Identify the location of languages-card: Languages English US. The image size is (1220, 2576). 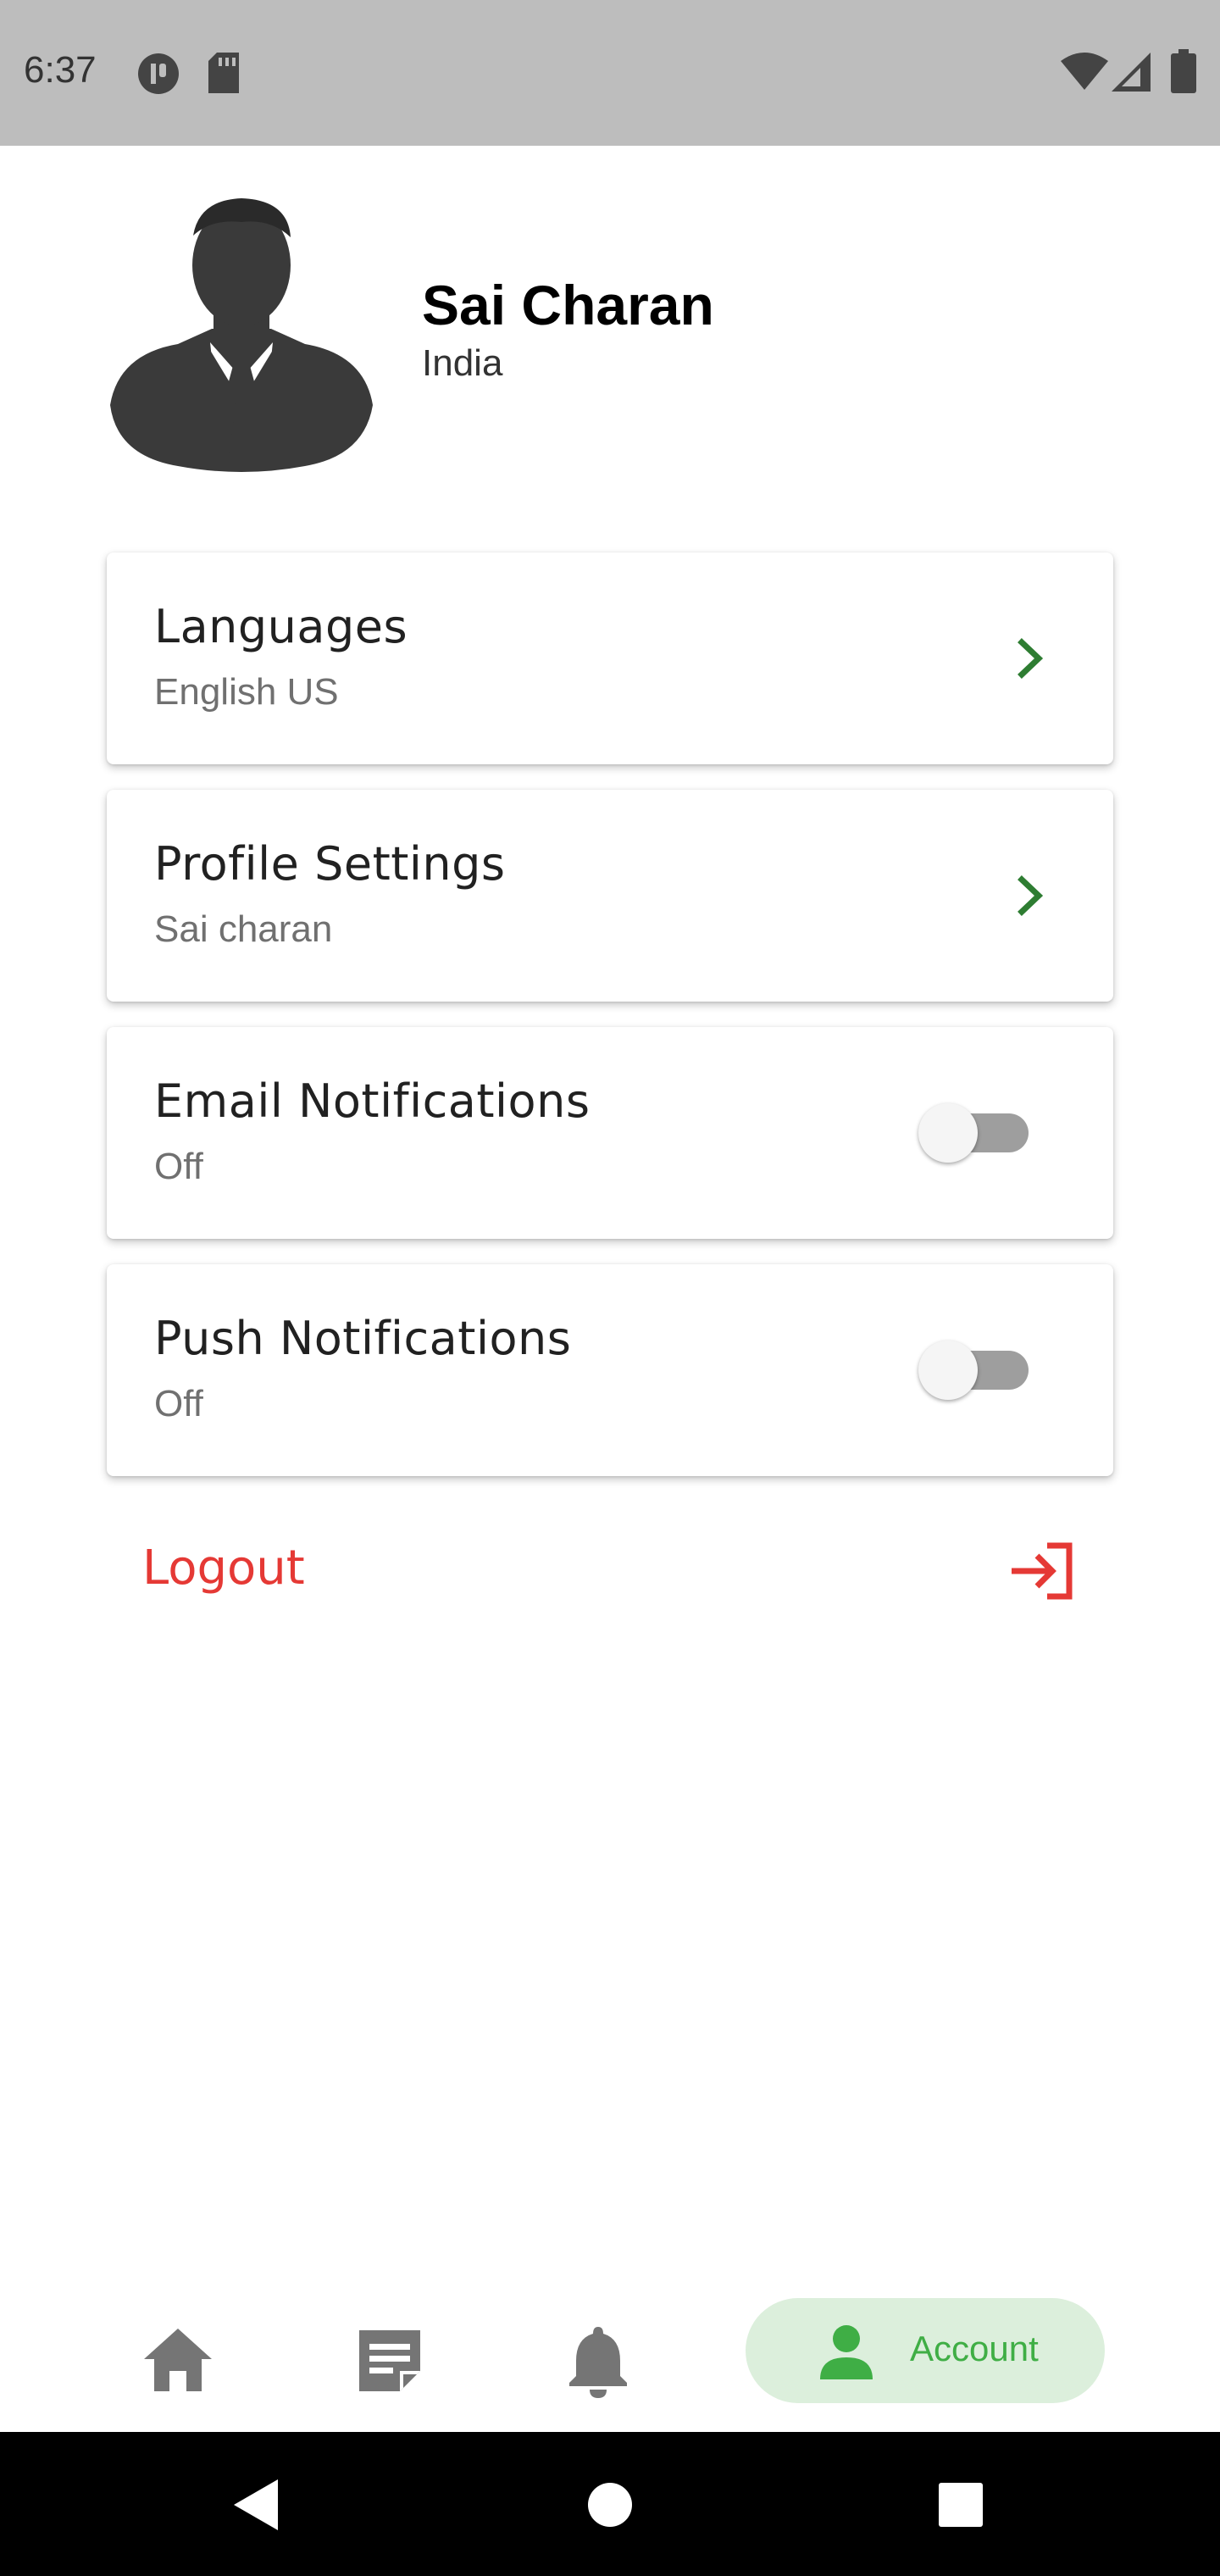
(610, 658).